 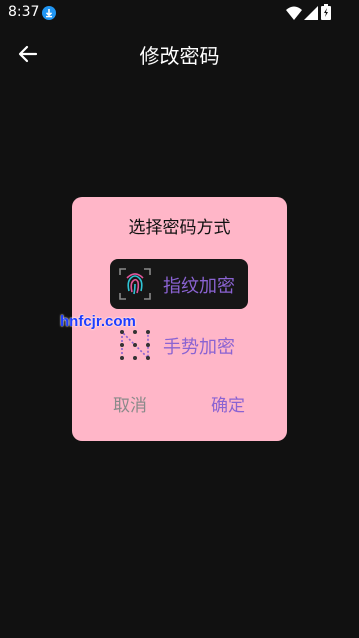 I want to click on fingerprint-icon, so click(x=135, y=284).